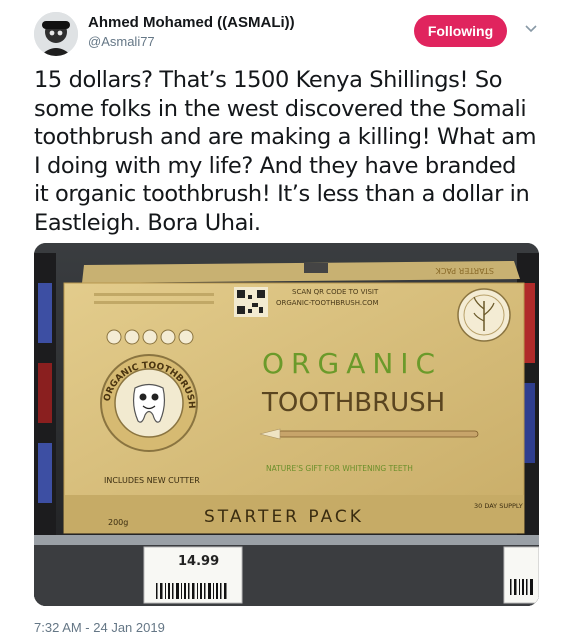 Image resolution: width=571 pixels, height=638 pixels. I want to click on author-avatar, so click(56, 34).